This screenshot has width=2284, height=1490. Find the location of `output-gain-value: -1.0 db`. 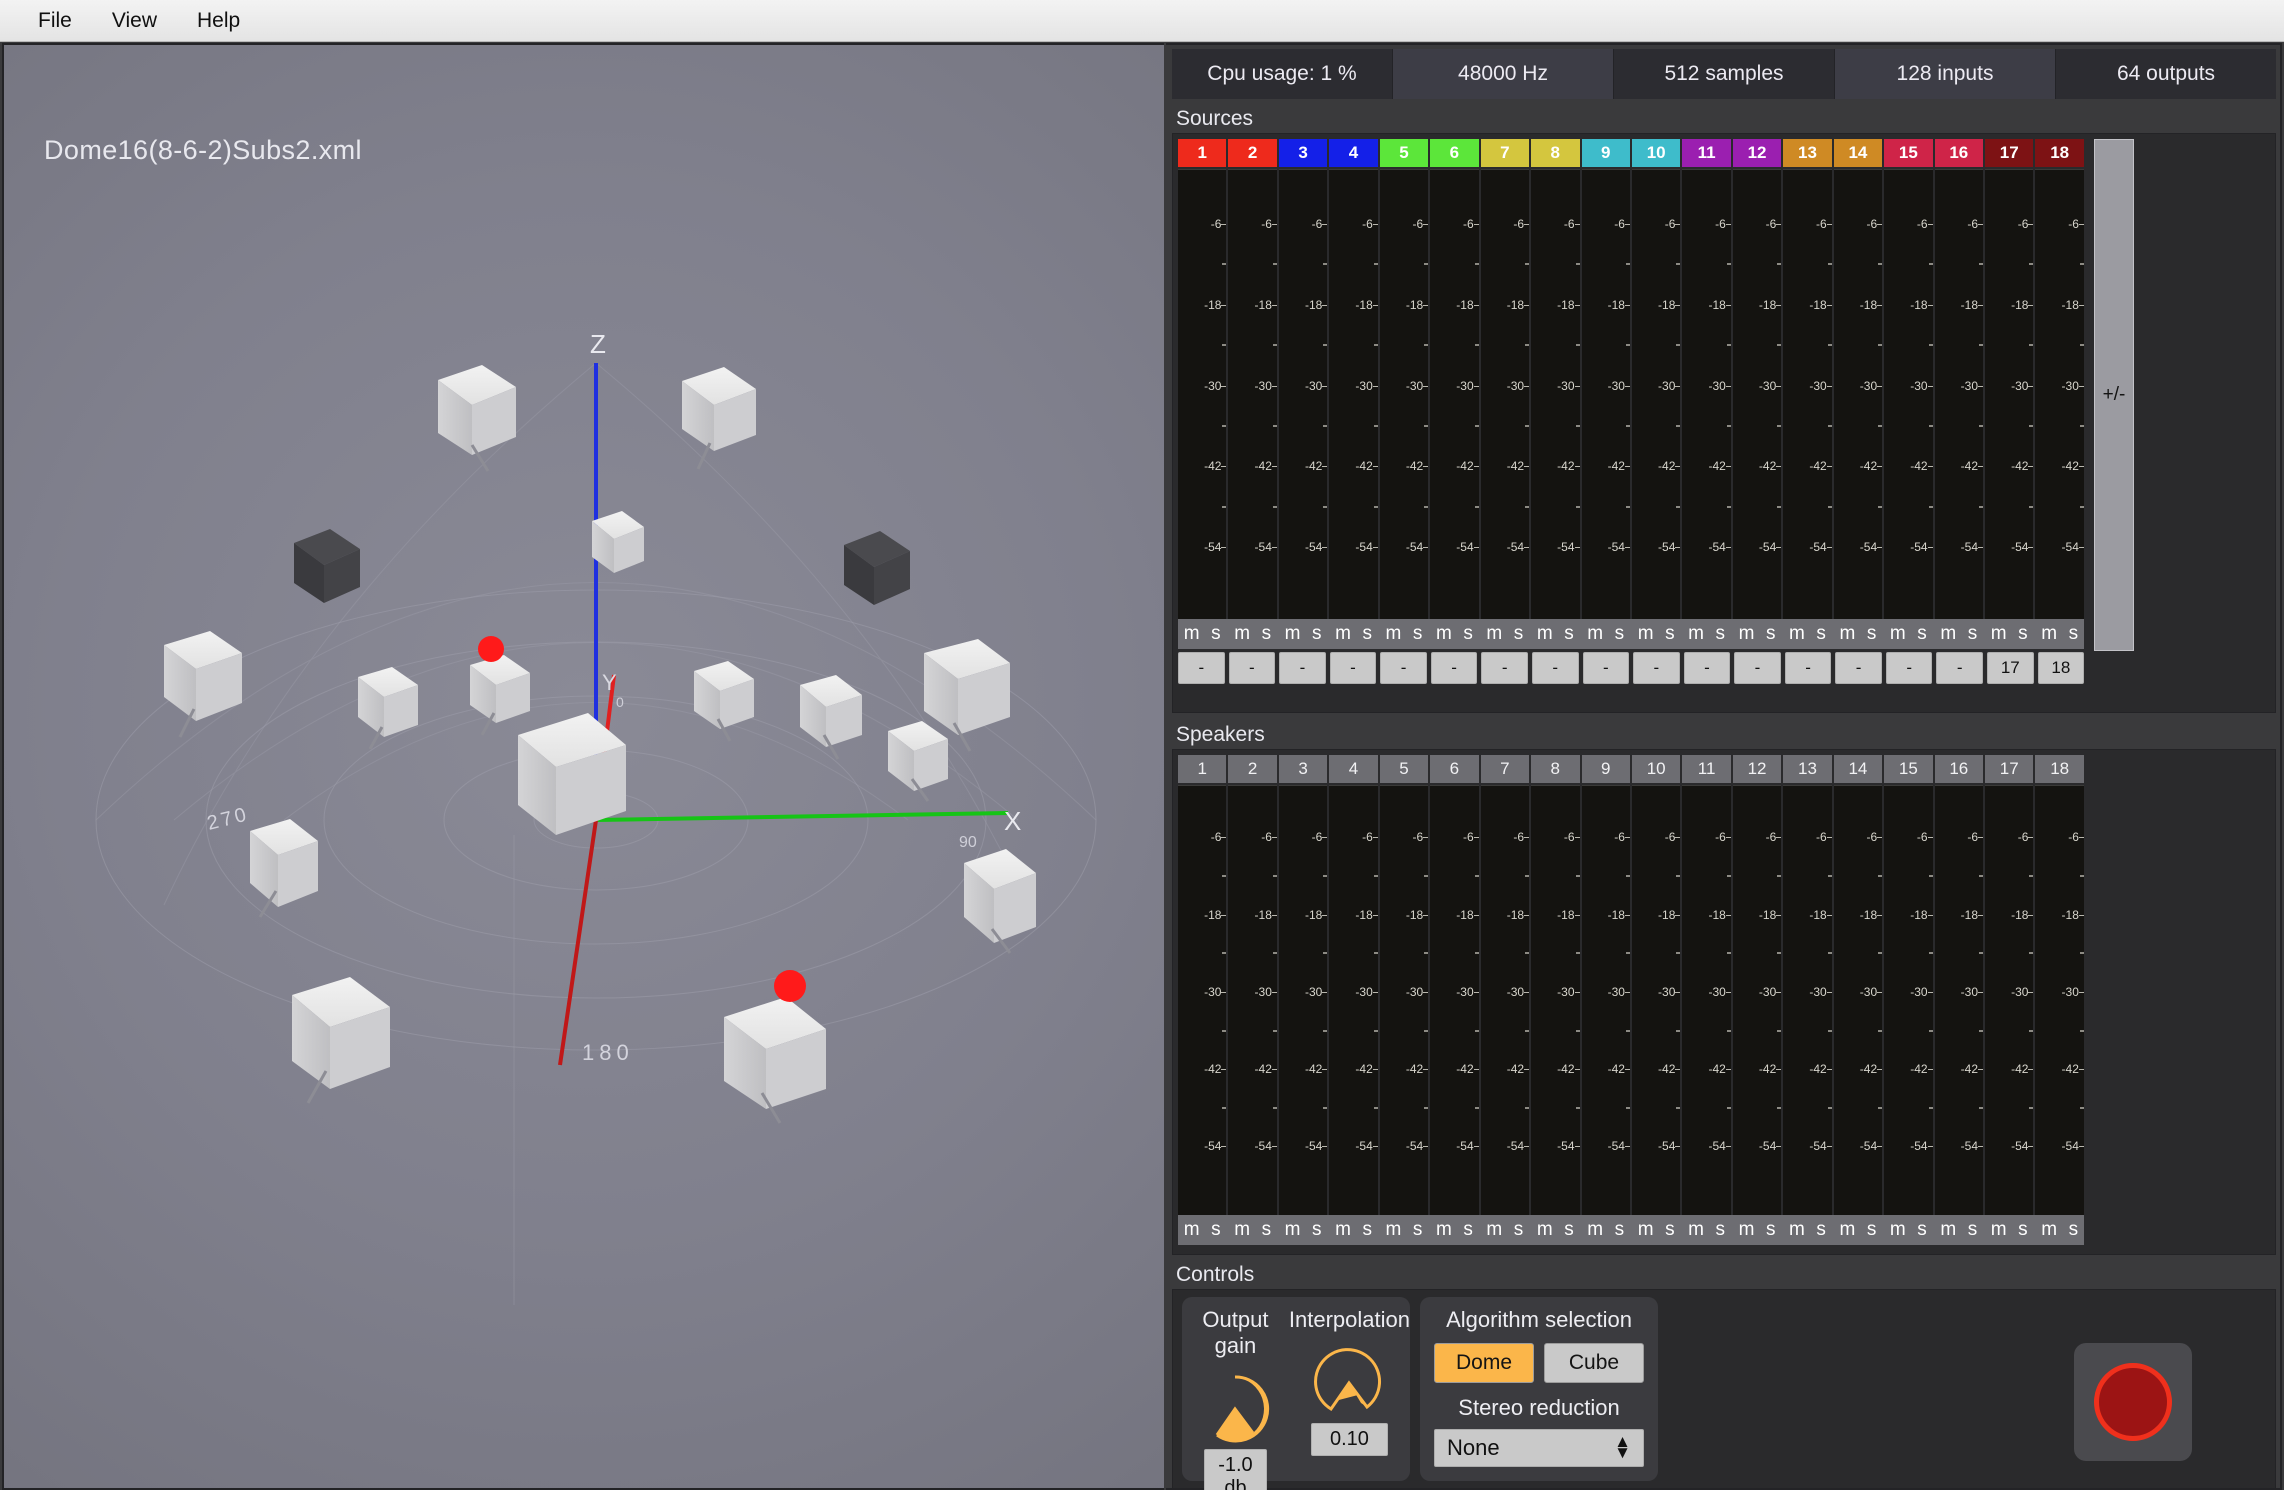

output-gain-value: -1.0 db is located at coordinates (1235, 1469).